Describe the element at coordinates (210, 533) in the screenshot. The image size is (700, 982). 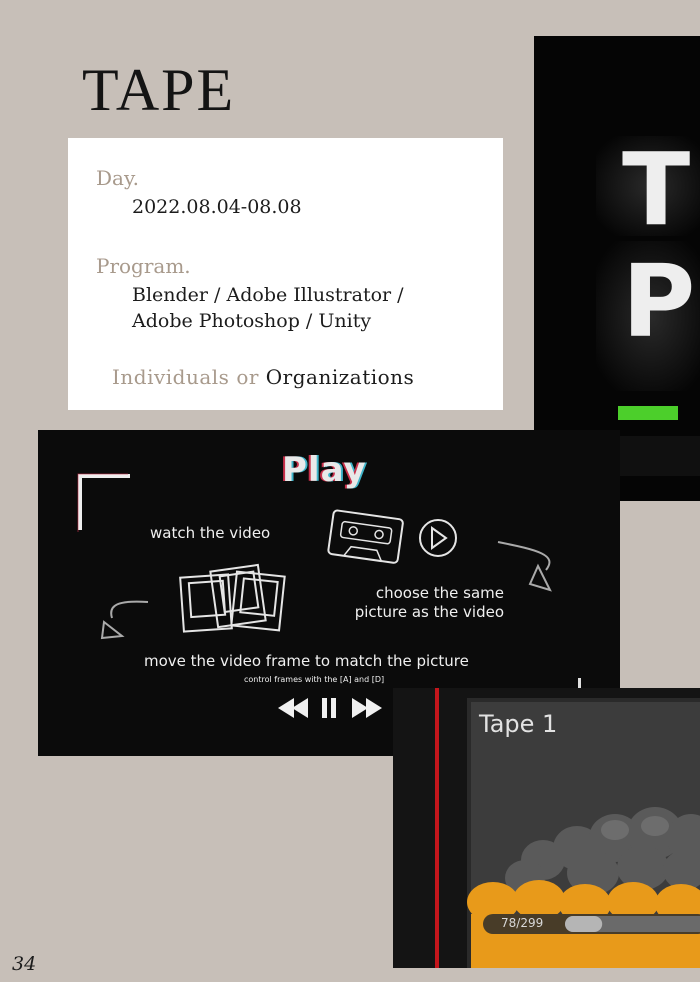
I see `watch-video-text: watch the video` at that location.